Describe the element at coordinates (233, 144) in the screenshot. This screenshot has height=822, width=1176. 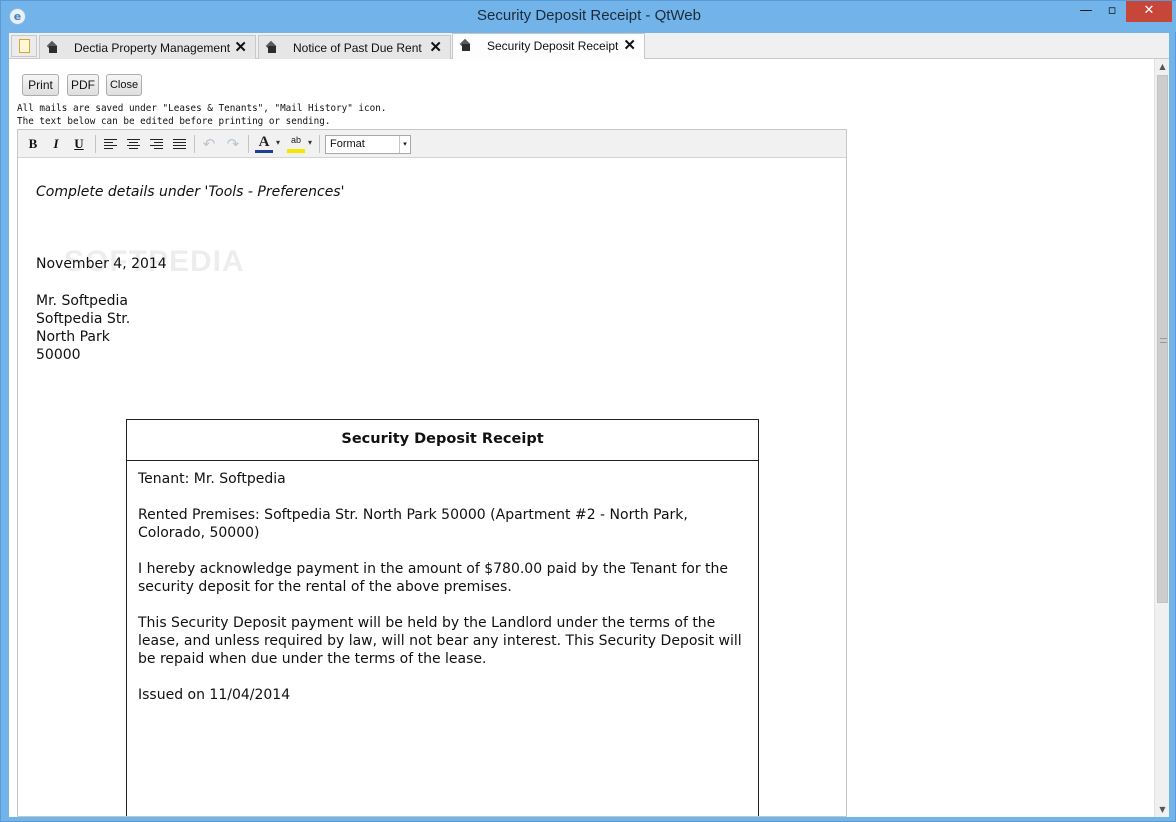
I see `redo-icon: ↷` at that location.